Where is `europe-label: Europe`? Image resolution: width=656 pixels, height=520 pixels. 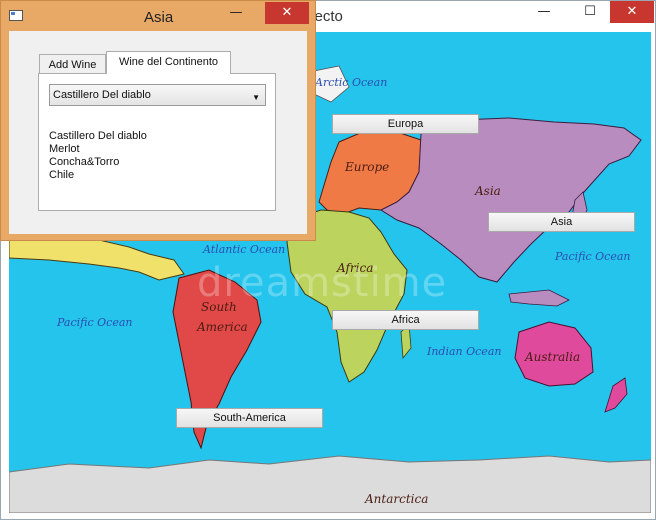 europe-label: Europe is located at coordinates (367, 167).